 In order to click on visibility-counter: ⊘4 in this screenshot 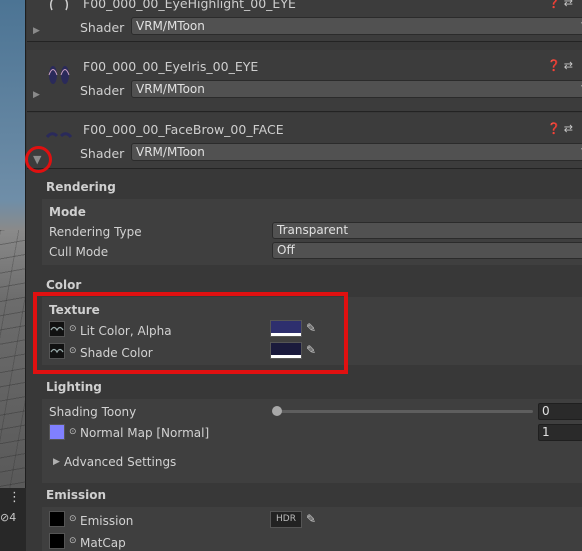, I will do `click(8, 517)`.